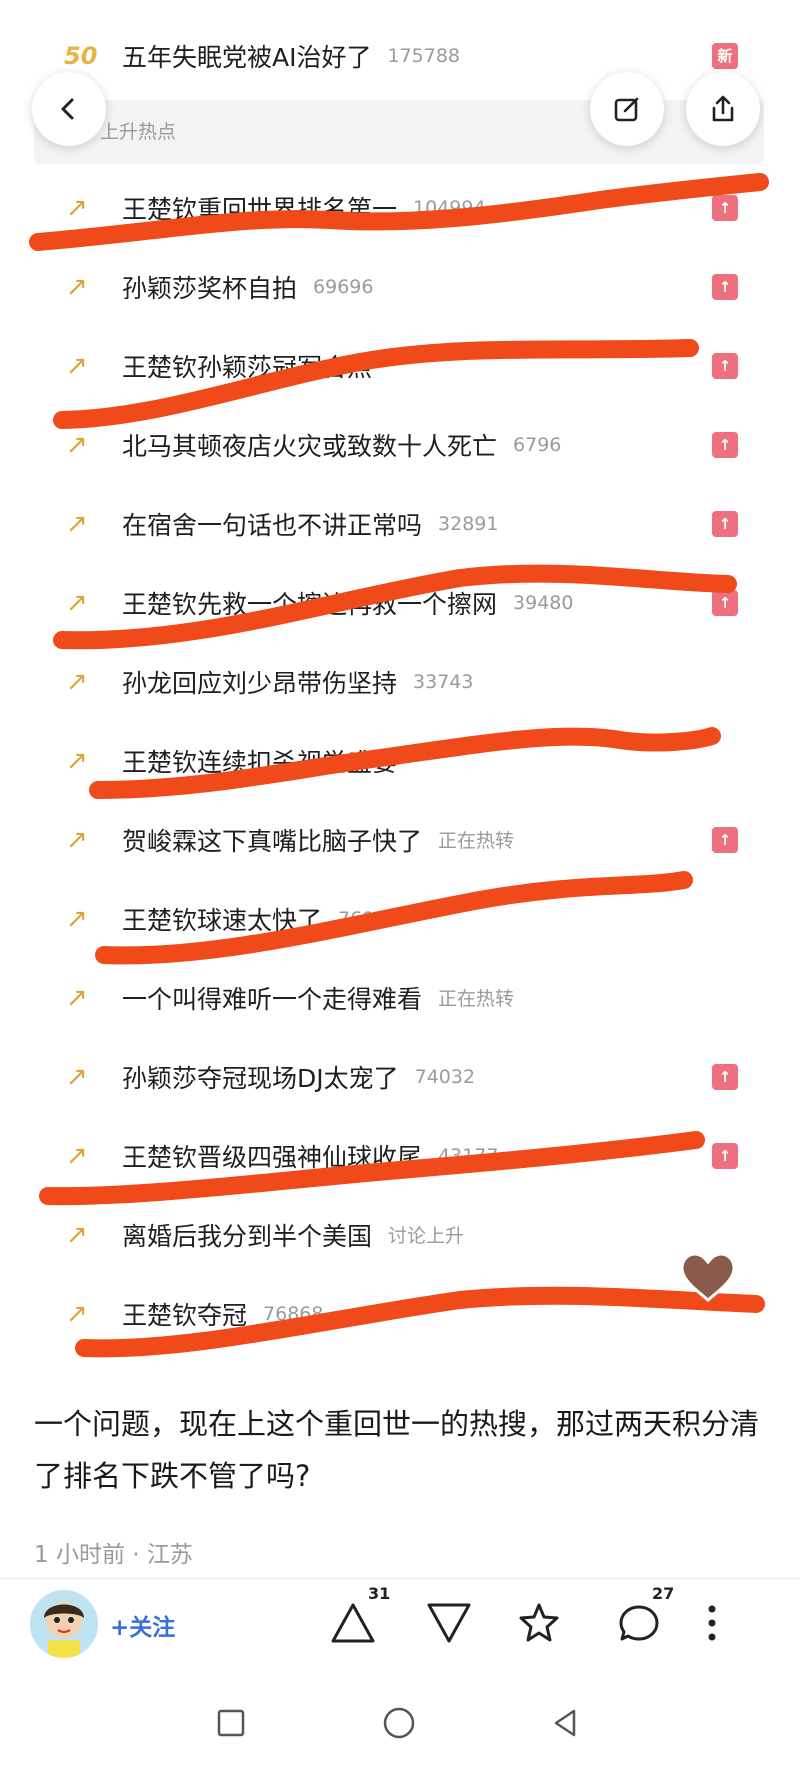 The height and width of the screenshot is (1766, 800). What do you see at coordinates (725, 55) in the screenshot?
I see `new-badge: 新` at bounding box center [725, 55].